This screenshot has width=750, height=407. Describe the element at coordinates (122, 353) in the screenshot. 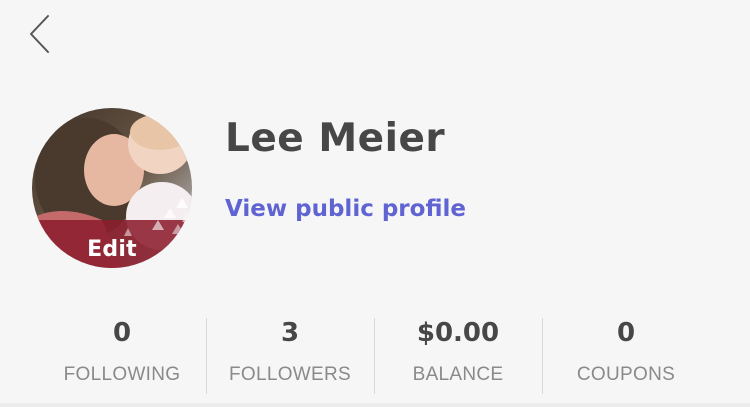

I see `stat-following: 0 FOLLOWING` at that location.